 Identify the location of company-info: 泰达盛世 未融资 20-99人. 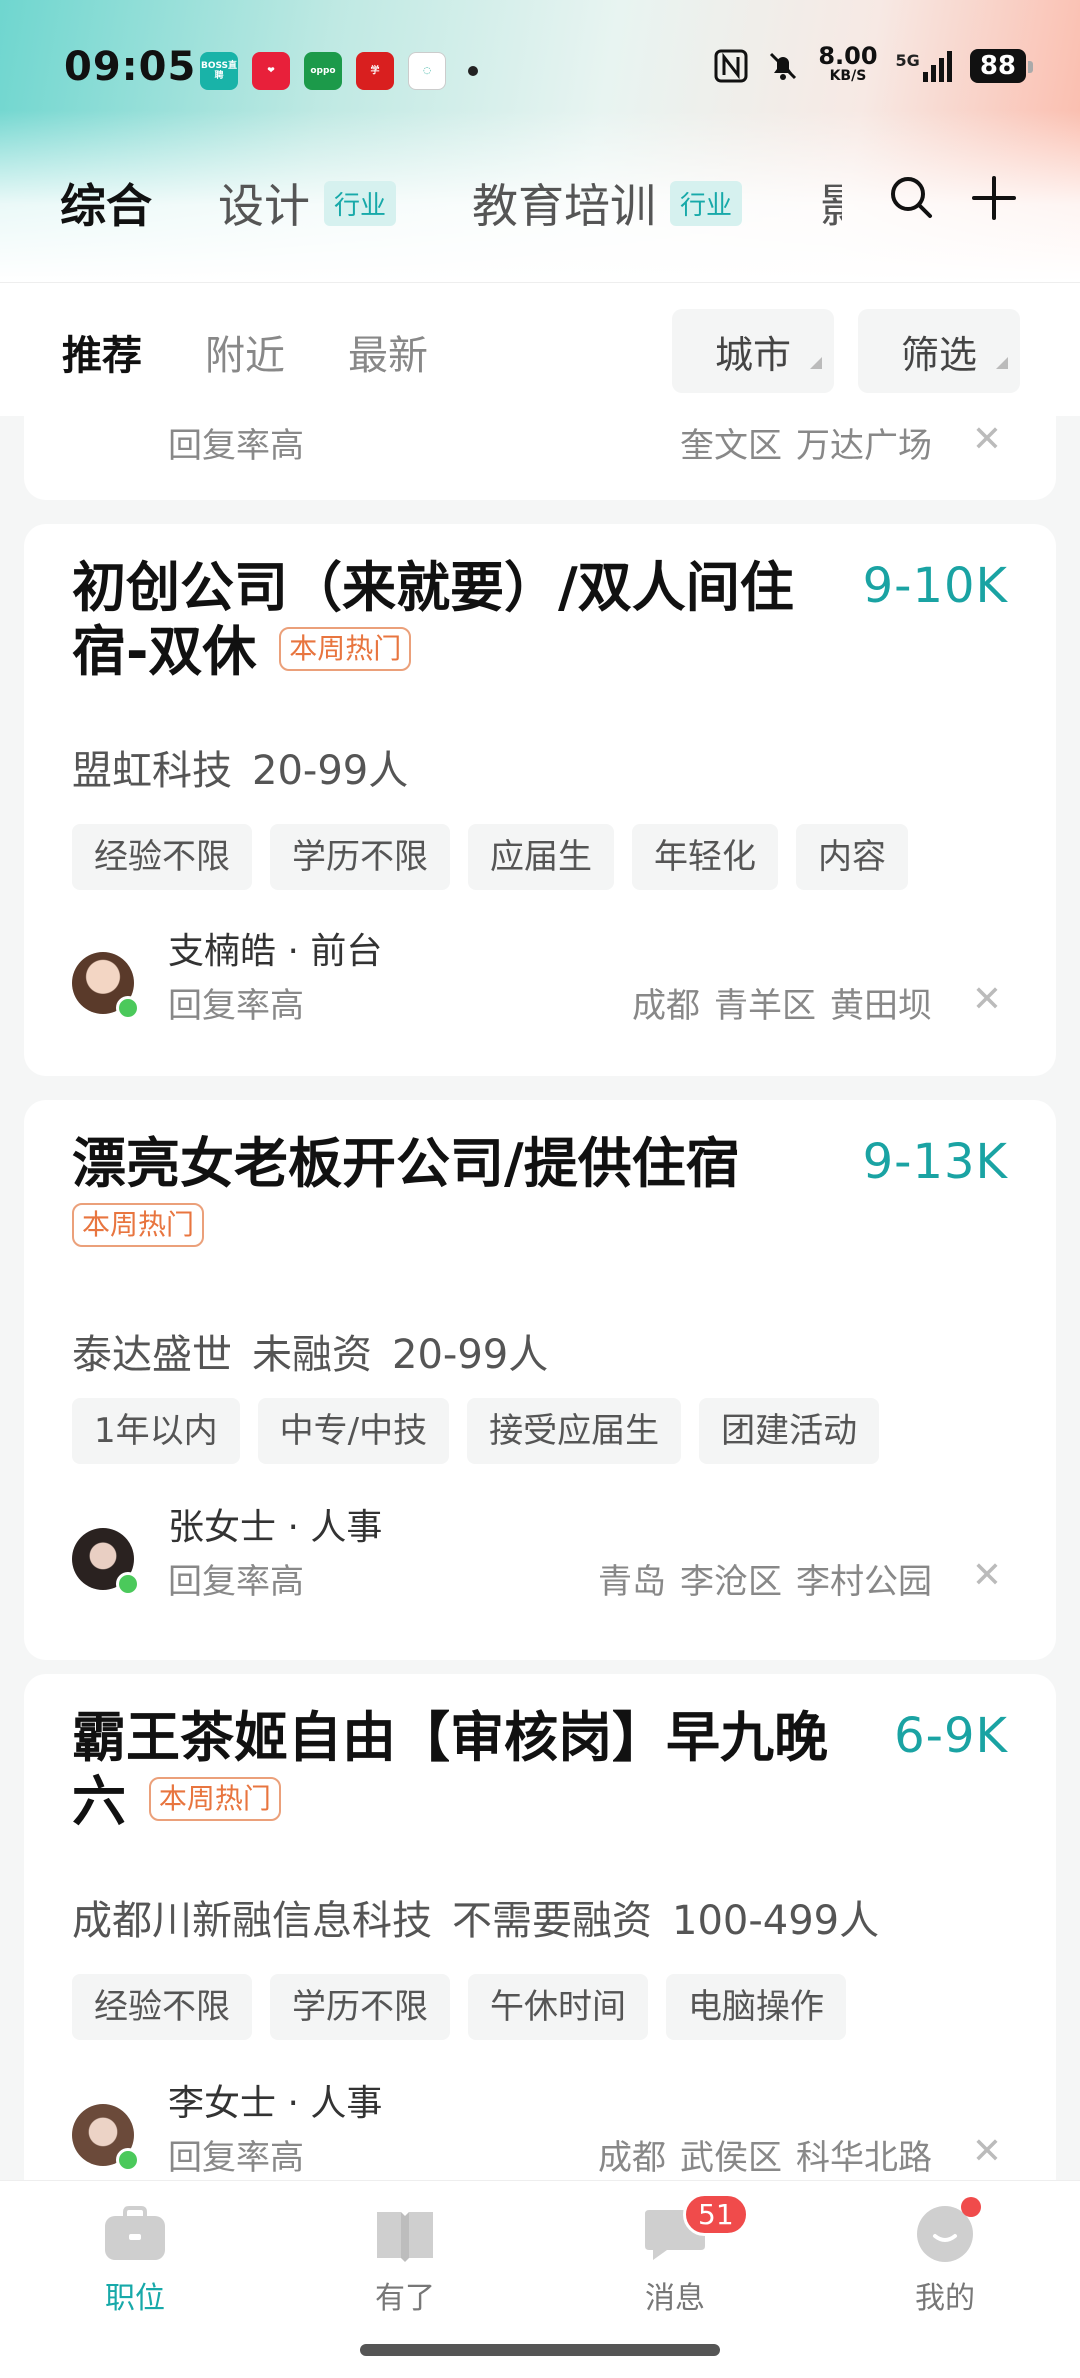
(310, 1355).